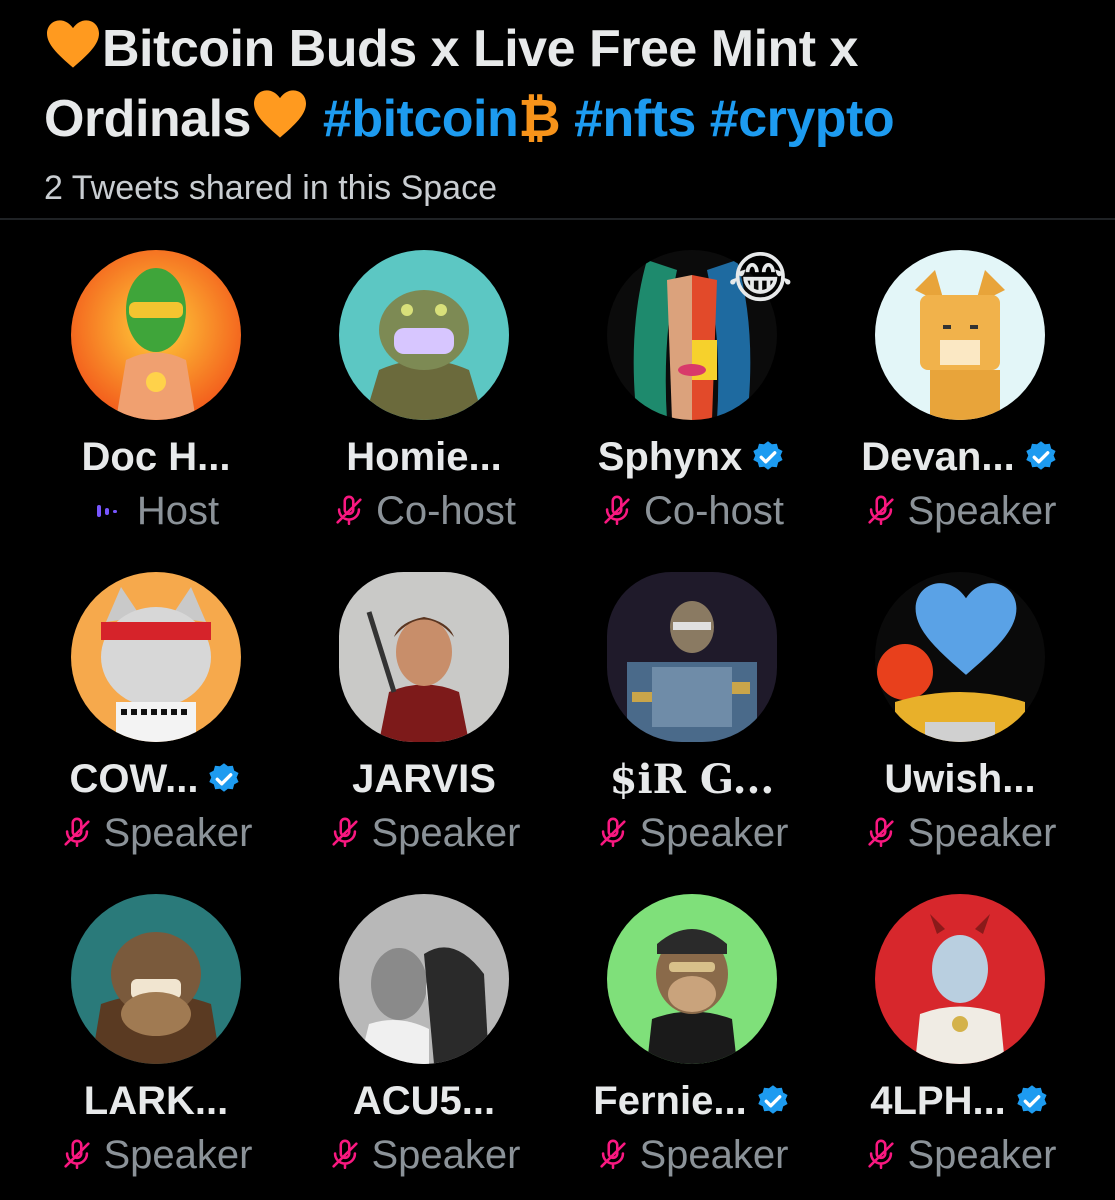  I want to click on participant: Doc H... Host, so click(156, 411).